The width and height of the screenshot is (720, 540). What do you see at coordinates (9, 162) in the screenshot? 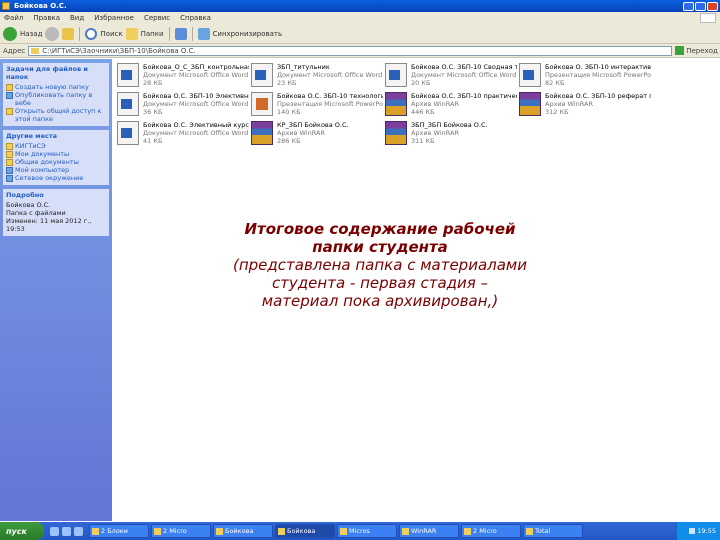
I see `shared-documents-icon` at bounding box center [9, 162].